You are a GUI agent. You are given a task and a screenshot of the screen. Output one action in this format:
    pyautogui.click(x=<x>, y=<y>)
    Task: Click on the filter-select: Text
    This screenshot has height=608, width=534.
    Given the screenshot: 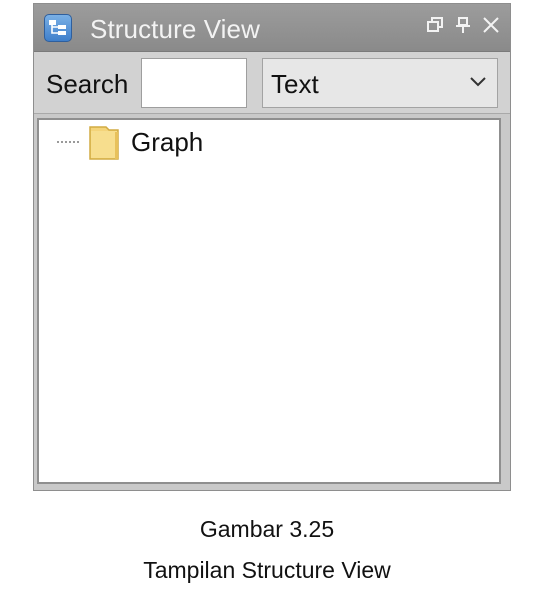 What is the action you would take?
    pyautogui.click(x=380, y=83)
    